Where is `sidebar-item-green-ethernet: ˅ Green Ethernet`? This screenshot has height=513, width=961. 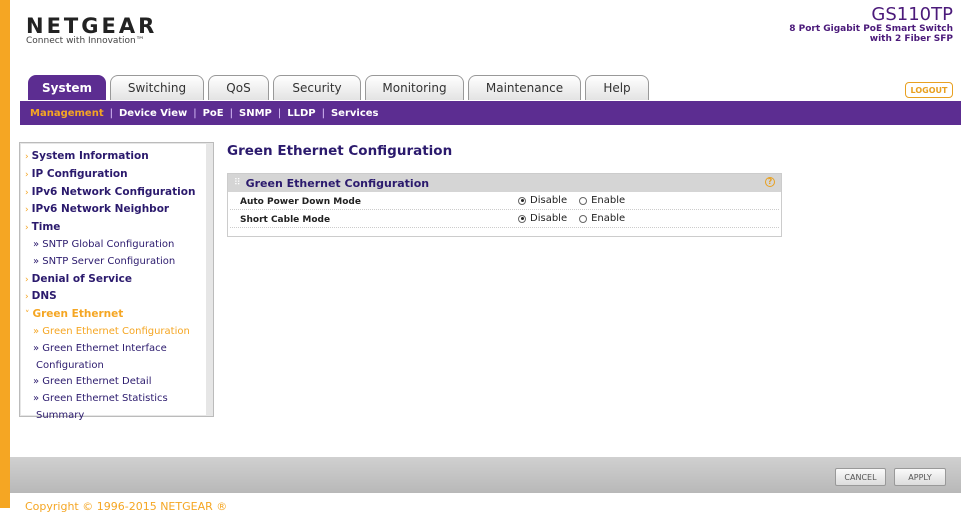
sidebar-item-green-ethernet: ˅ Green Ethernet is located at coordinates (113, 315).